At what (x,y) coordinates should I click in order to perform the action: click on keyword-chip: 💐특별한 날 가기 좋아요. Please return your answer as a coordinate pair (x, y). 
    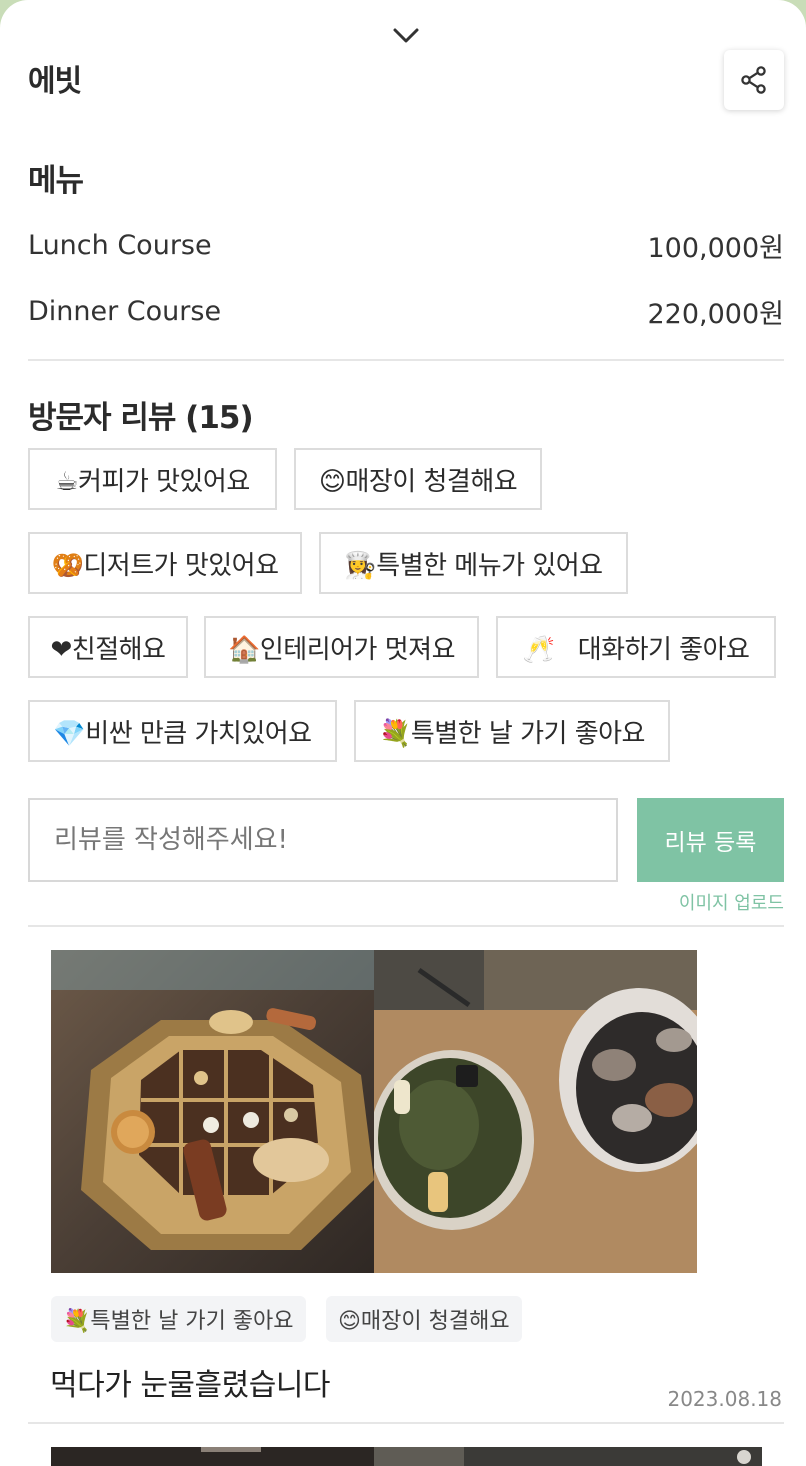
    Looking at the image, I should click on (512, 731).